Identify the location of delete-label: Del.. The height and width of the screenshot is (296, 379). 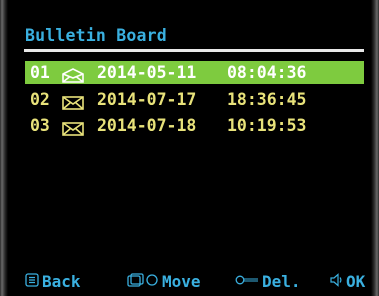
(281, 281).